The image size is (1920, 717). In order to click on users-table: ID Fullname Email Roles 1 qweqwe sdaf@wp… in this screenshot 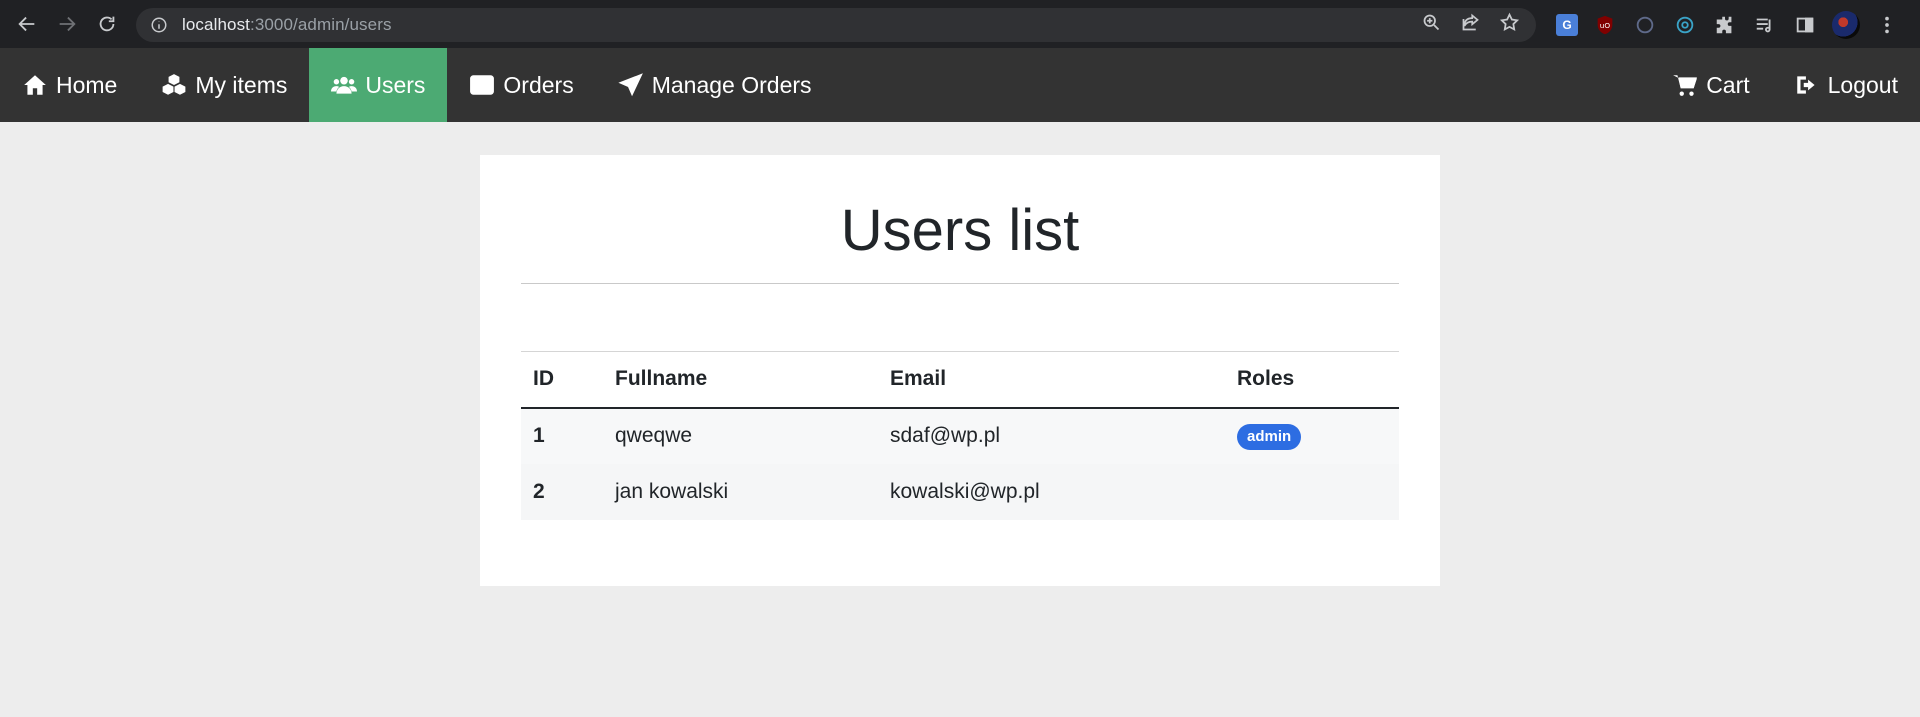, I will do `click(960, 435)`.